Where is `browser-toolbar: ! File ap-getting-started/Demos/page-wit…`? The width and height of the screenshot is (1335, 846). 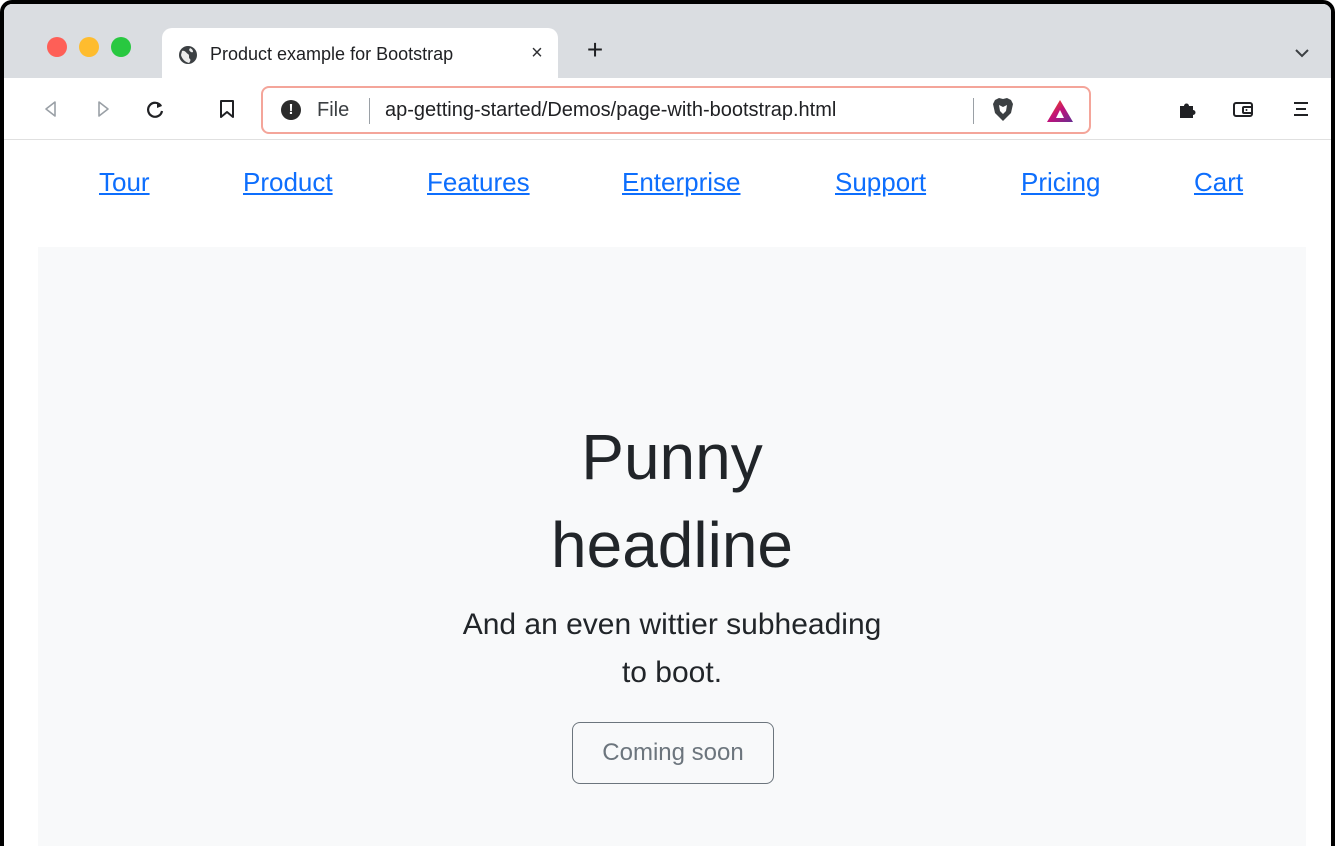 browser-toolbar: ! File ap-getting-started/Demos/page-wit… is located at coordinates (667, 109).